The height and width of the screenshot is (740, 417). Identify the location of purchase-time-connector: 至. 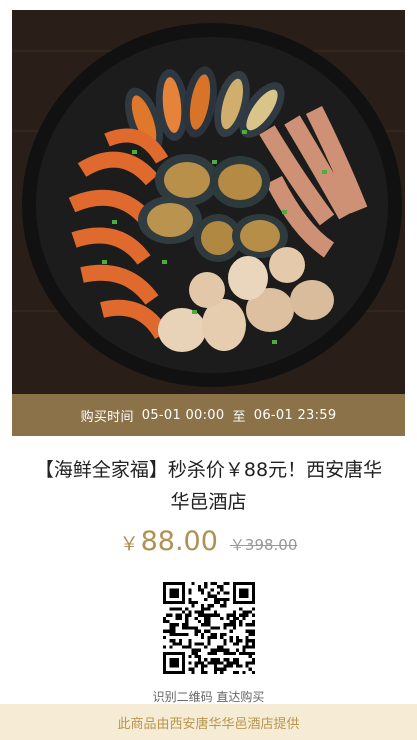
(239, 417).